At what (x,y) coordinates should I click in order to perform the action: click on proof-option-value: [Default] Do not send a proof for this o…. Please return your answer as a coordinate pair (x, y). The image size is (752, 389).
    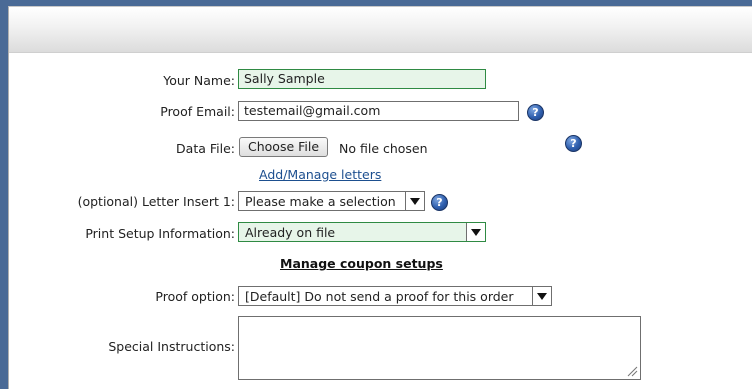
    Looking at the image, I should click on (379, 296).